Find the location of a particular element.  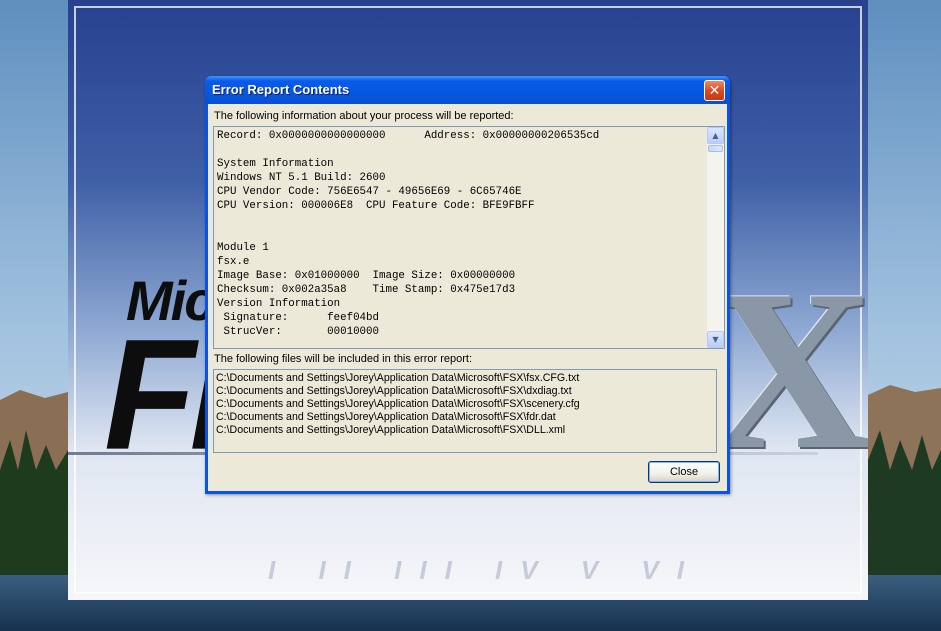

info-line: Module 1 is located at coordinates (243, 248).